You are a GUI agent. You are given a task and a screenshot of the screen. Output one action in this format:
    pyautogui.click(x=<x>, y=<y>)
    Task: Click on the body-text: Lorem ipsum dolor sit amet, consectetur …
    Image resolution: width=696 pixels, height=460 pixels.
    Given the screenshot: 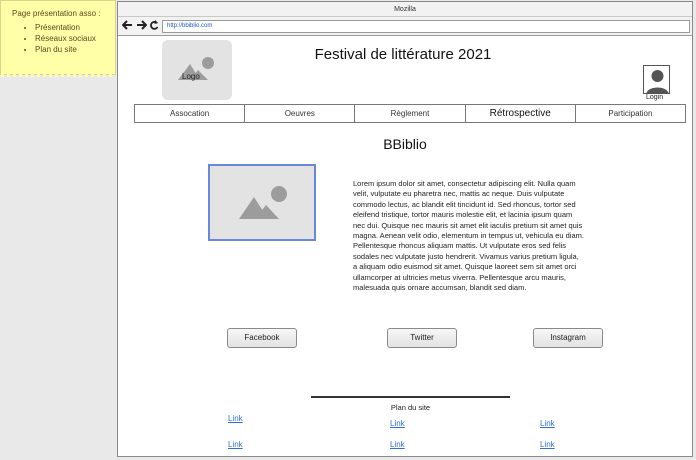 What is the action you would take?
    pyautogui.click(x=468, y=236)
    